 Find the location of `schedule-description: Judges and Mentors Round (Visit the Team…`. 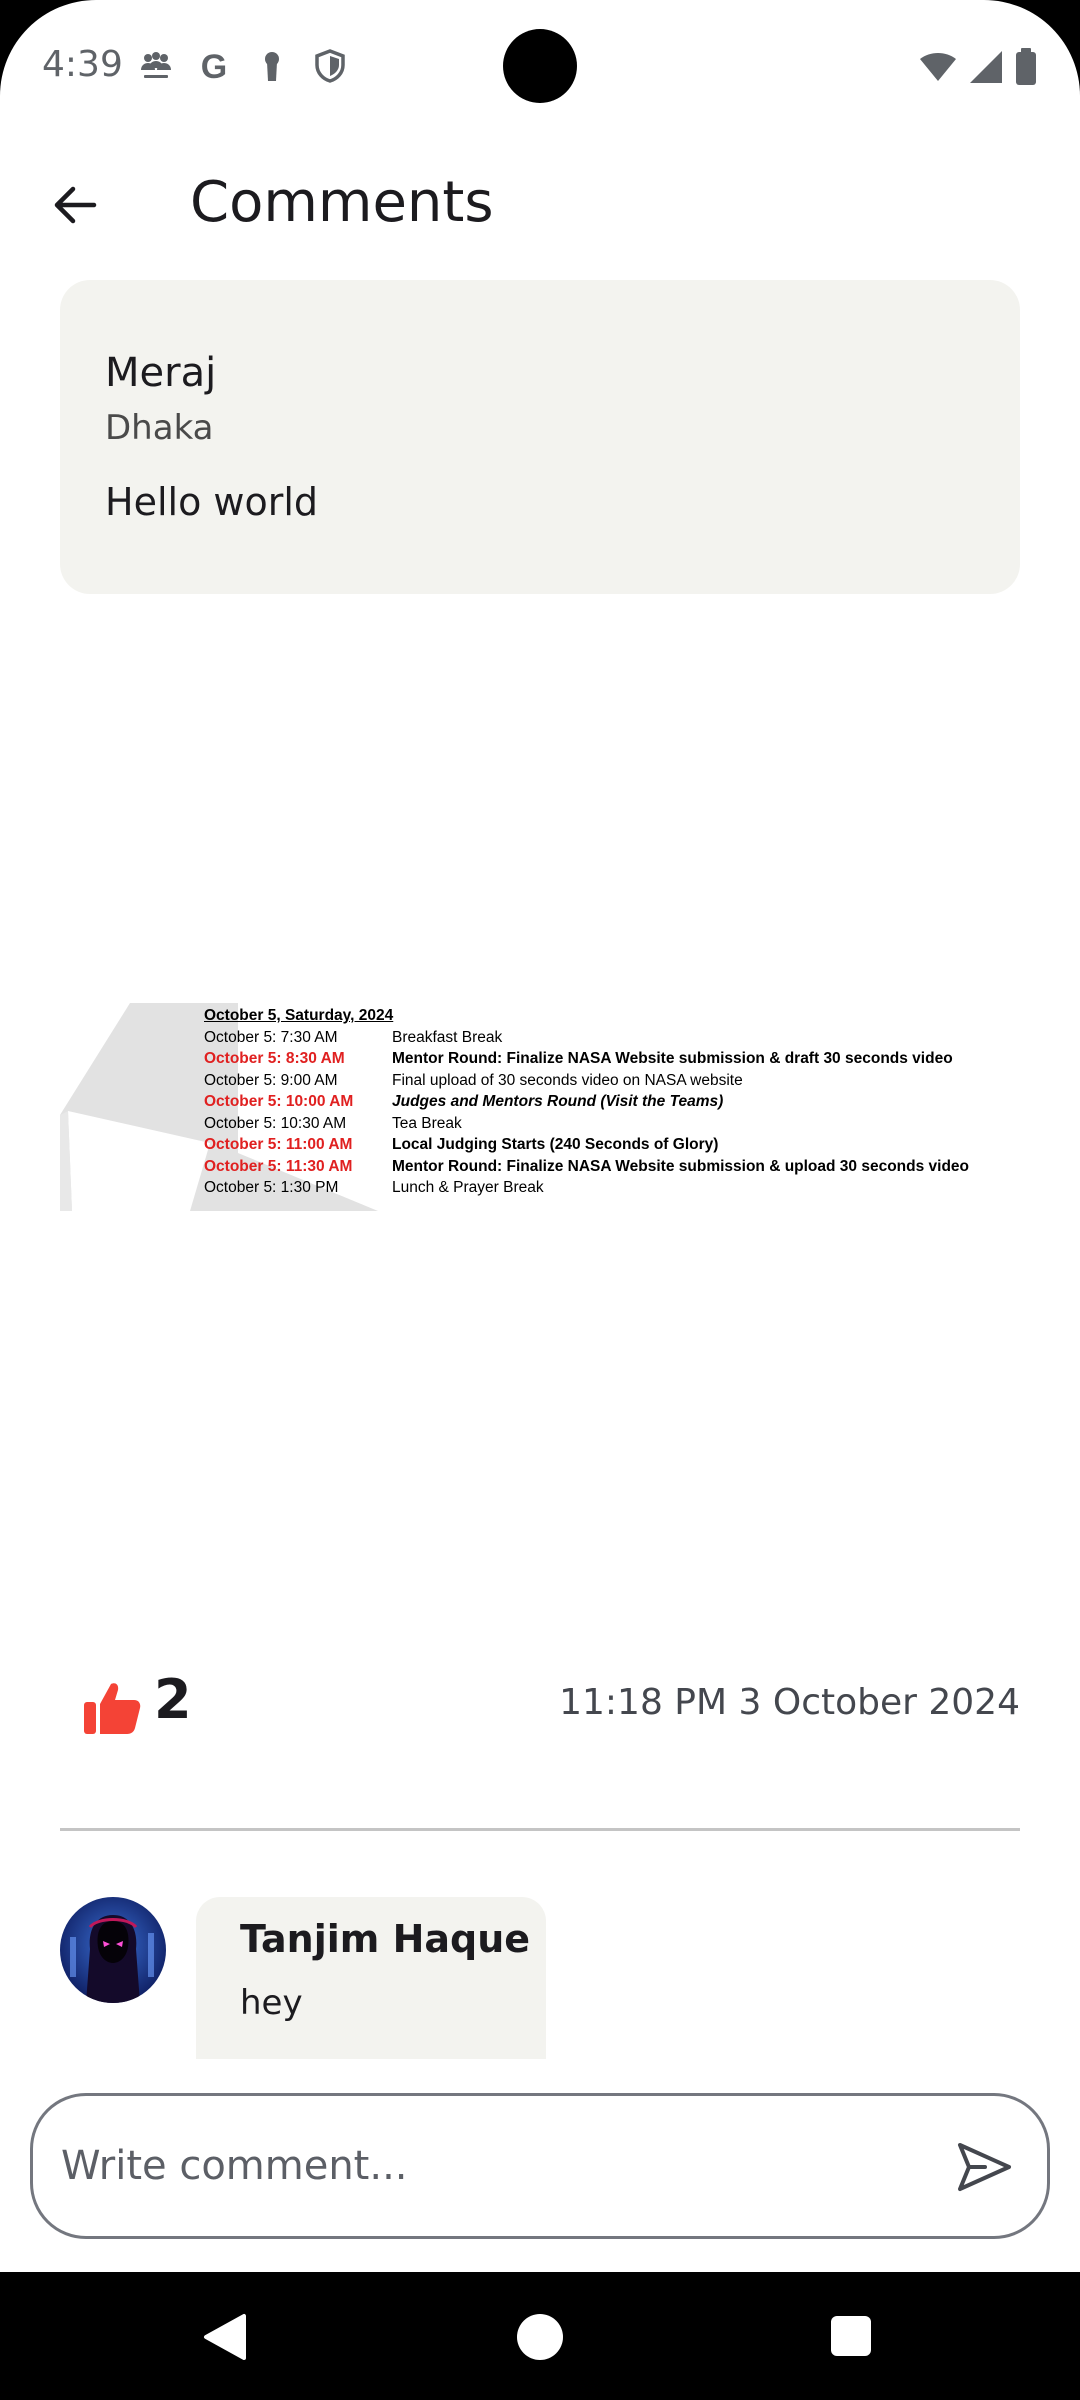

schedule-description: Judges and Mentors Round (Visit the Team… is located at coordinates (558, 1101).